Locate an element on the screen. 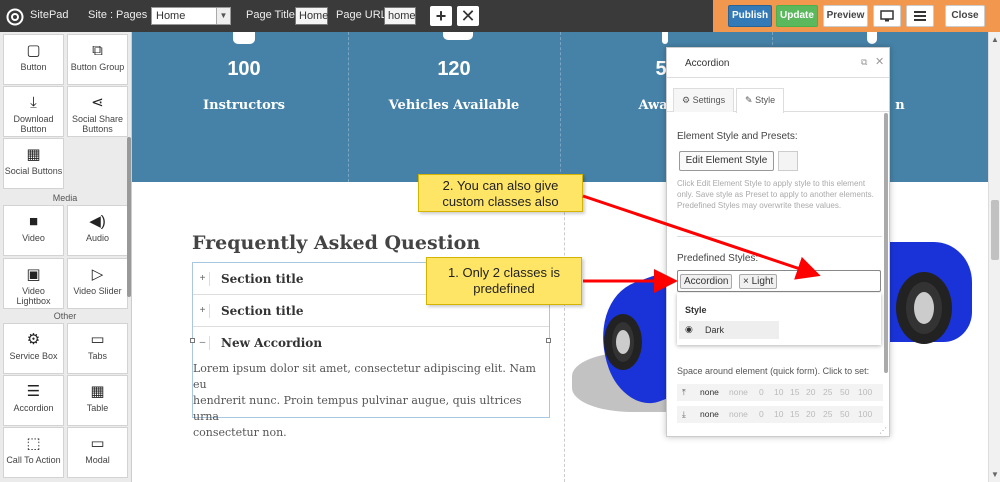 This screenshot has width=1000, height=482. scroll-thumb is located at coordinates (995, 230).